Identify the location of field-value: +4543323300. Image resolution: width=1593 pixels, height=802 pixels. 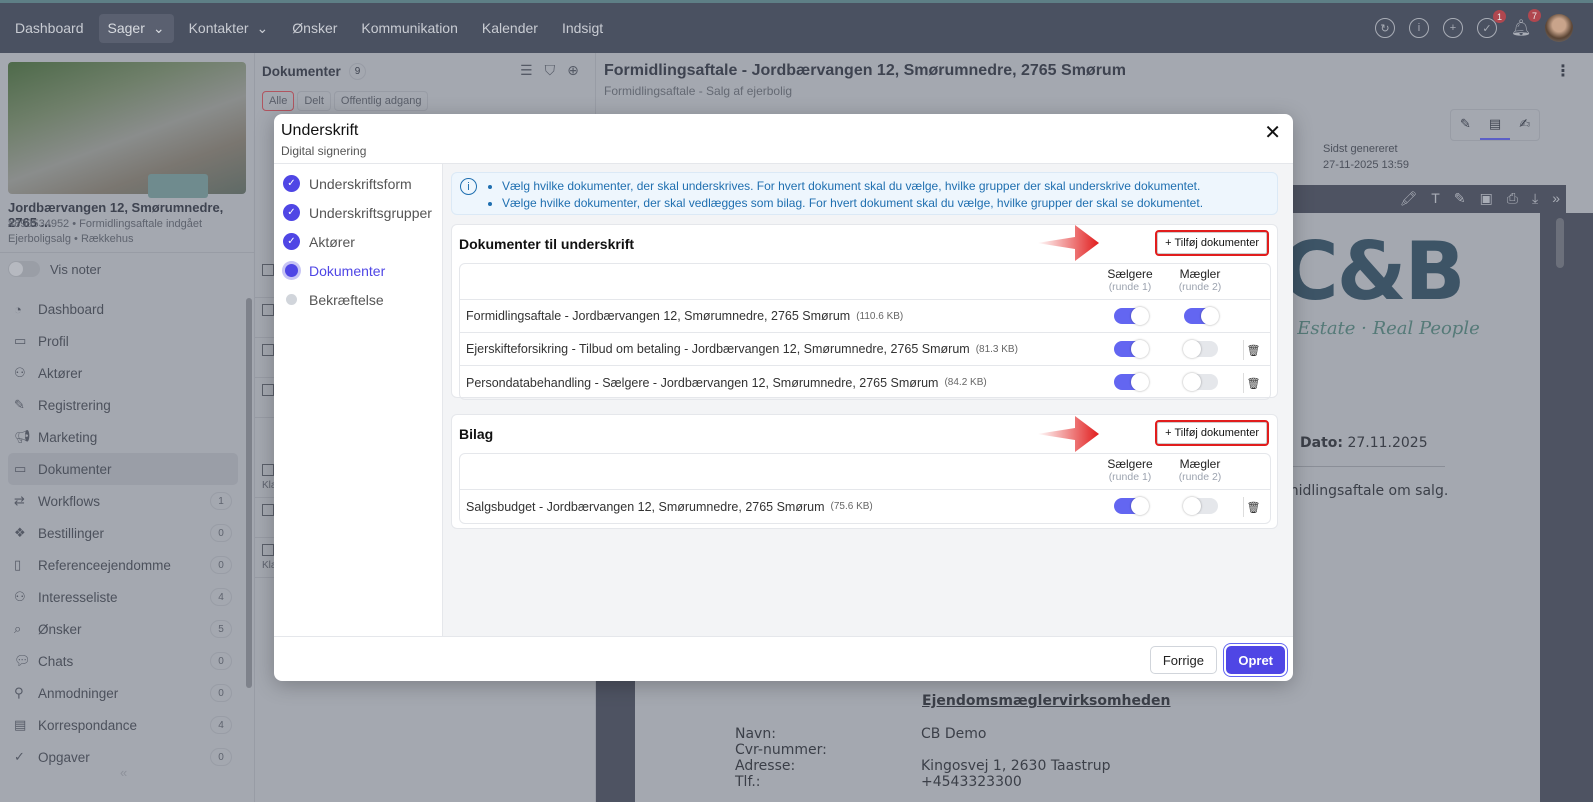
(971, 782).